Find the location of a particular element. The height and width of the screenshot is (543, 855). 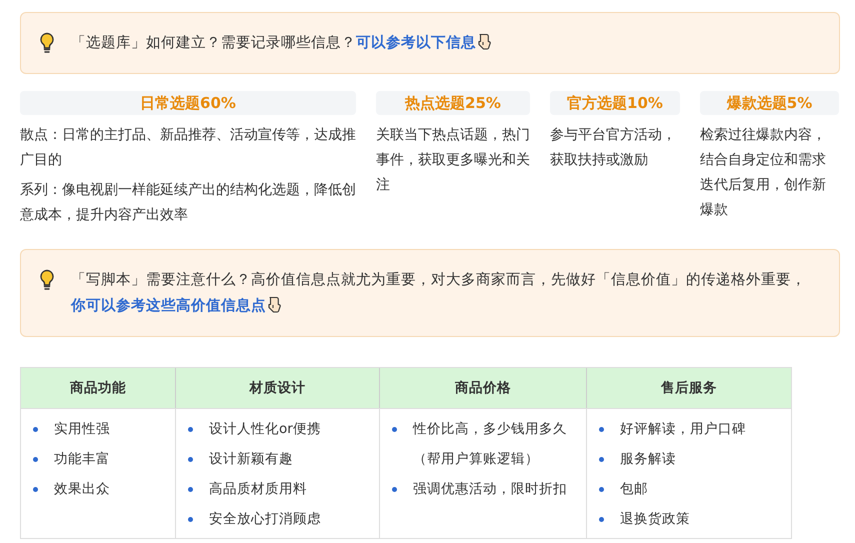

tip-text: 「写脚本」需要注意什么？高价值信息点就尤为重要，对大多商家而言，先做好「信息价值」的传递格外重要， is located at coordinates (438, 280).